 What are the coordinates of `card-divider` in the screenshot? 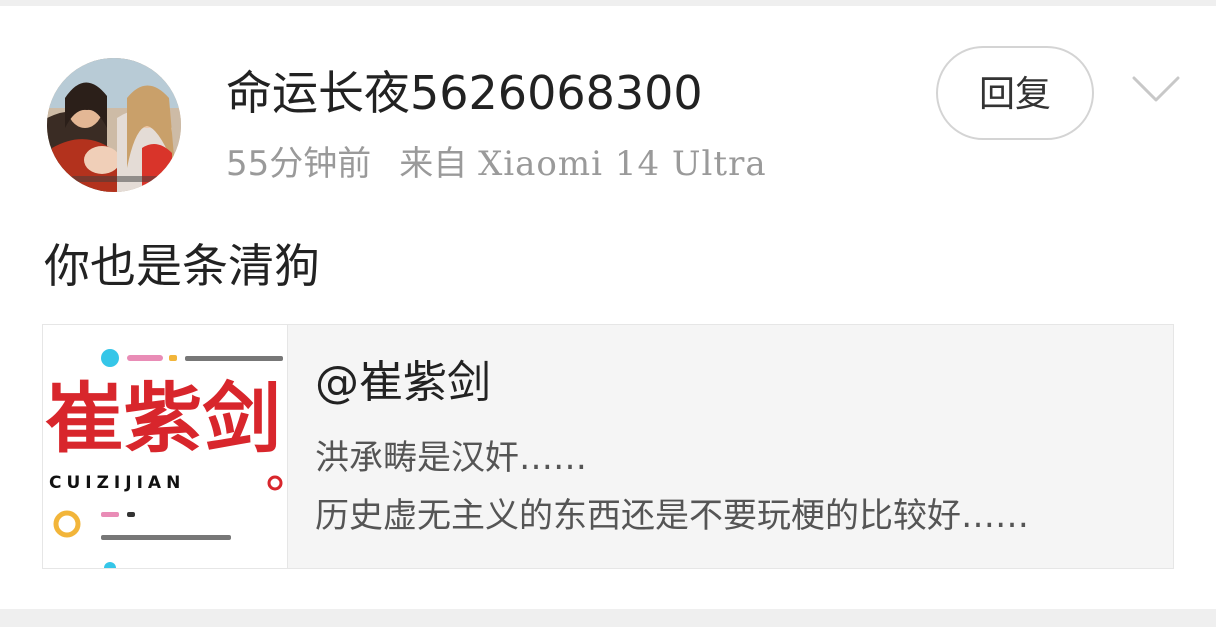 It's located at (287, 446).